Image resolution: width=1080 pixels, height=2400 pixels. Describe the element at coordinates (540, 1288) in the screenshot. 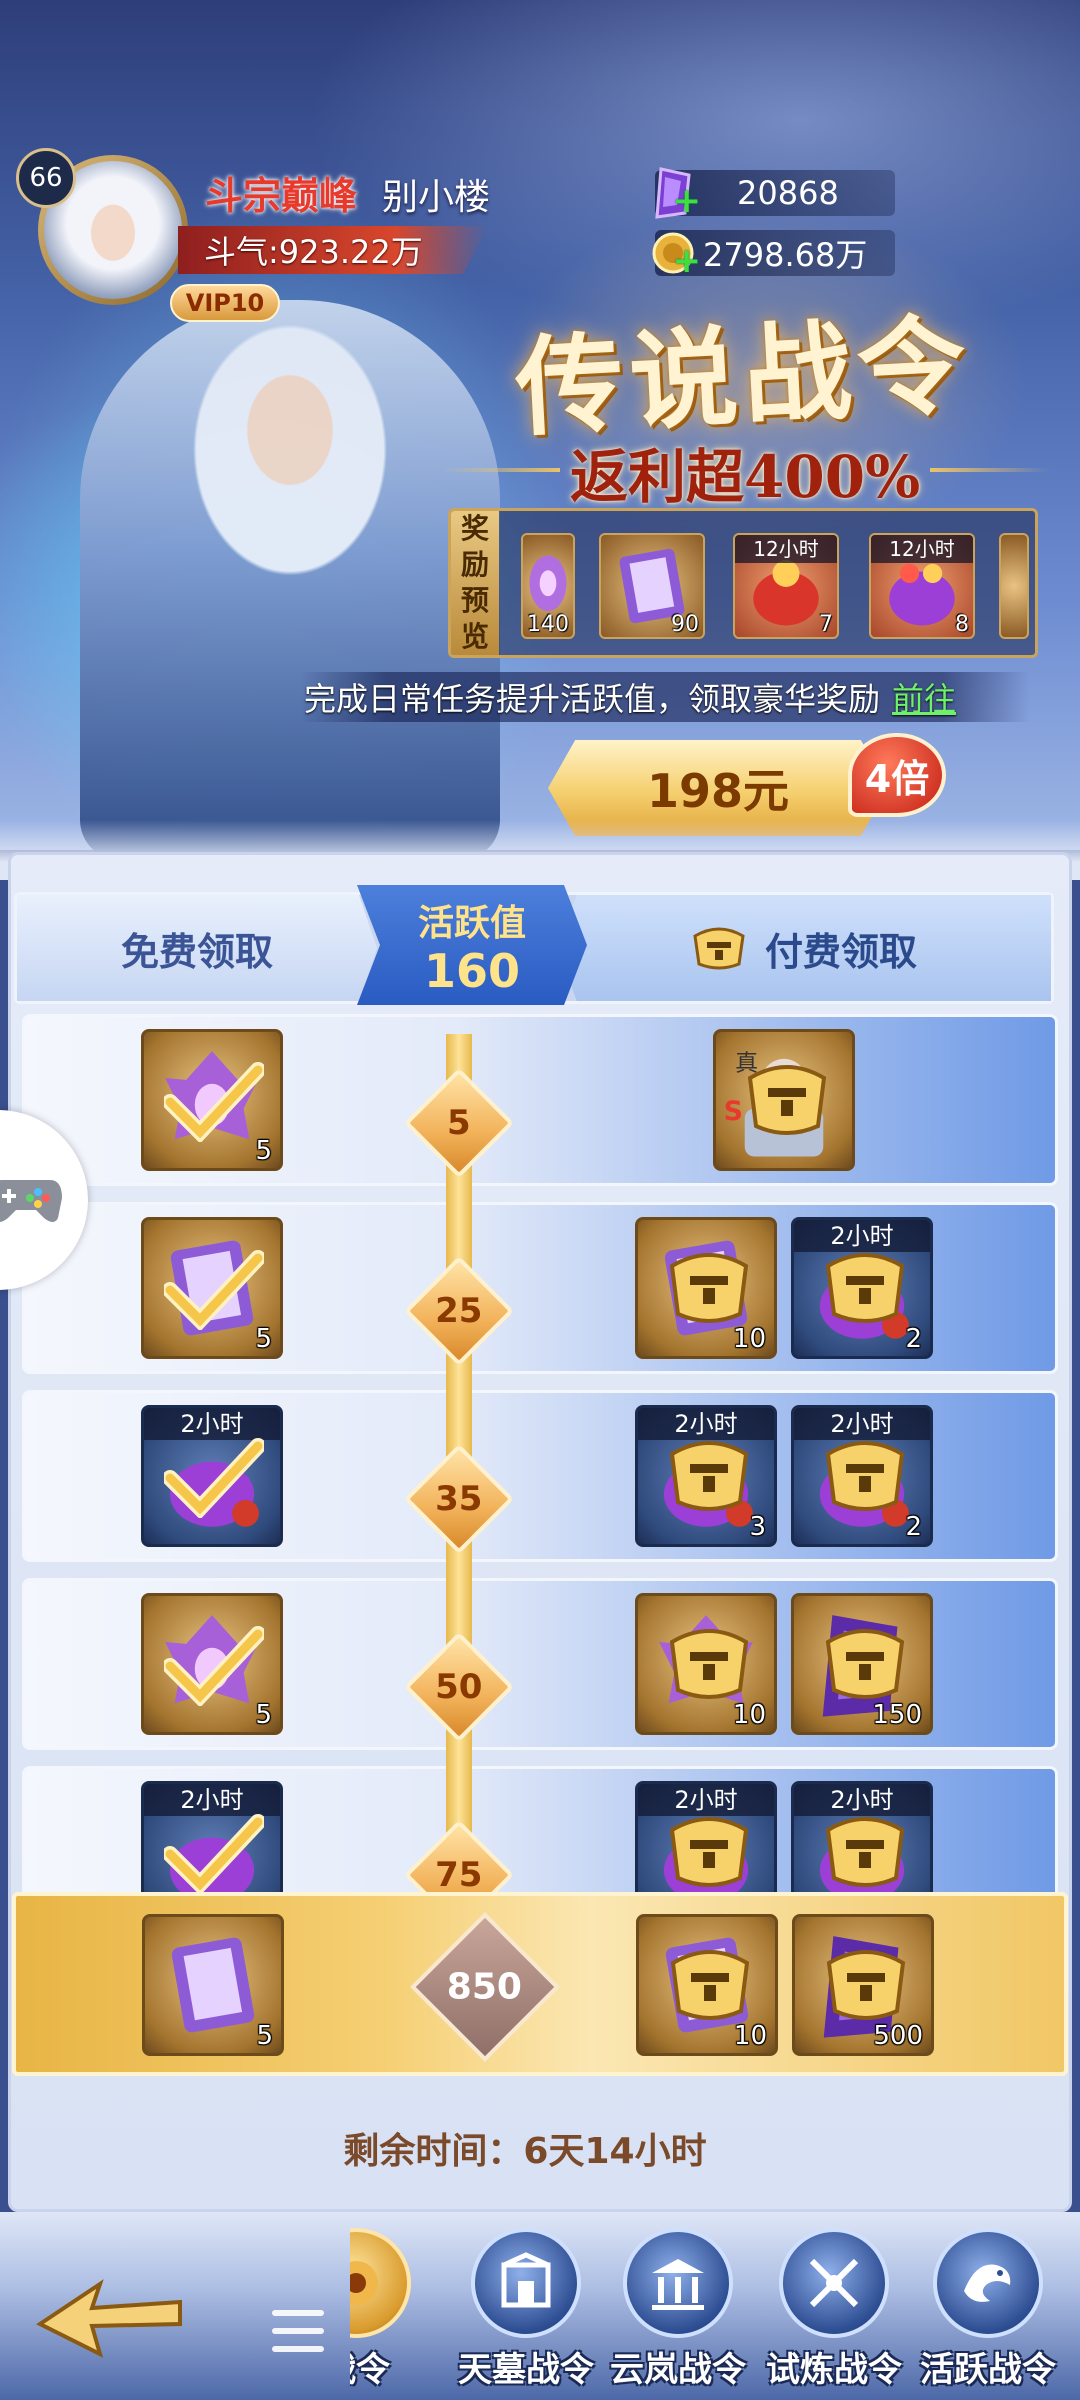

I see `reward-row: 5 10 2小时 2` at that location.